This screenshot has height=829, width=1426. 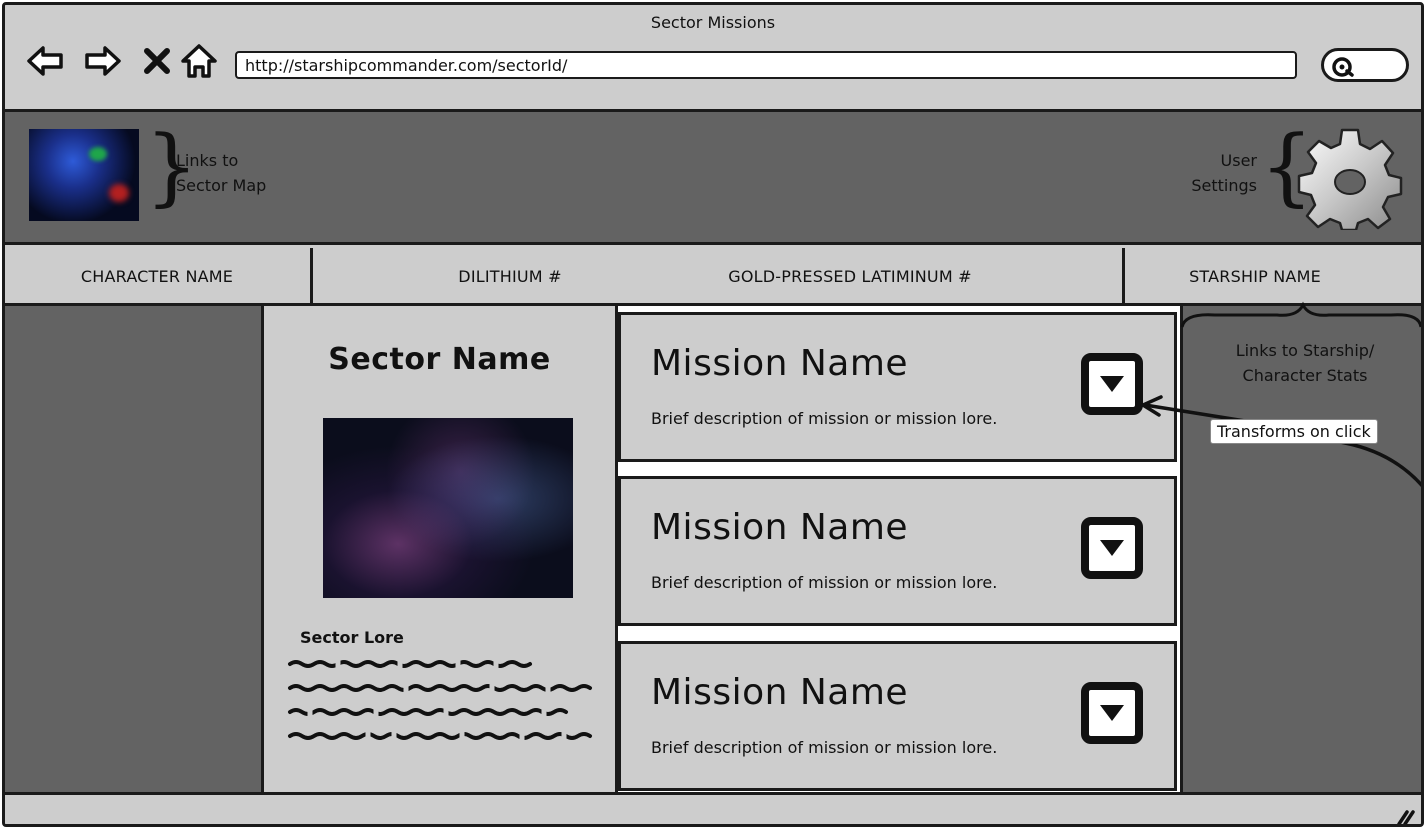 What do you see at coordinates (448, 508) in the screenshot?
I see `sector-image` at bounding box center [448, 508].